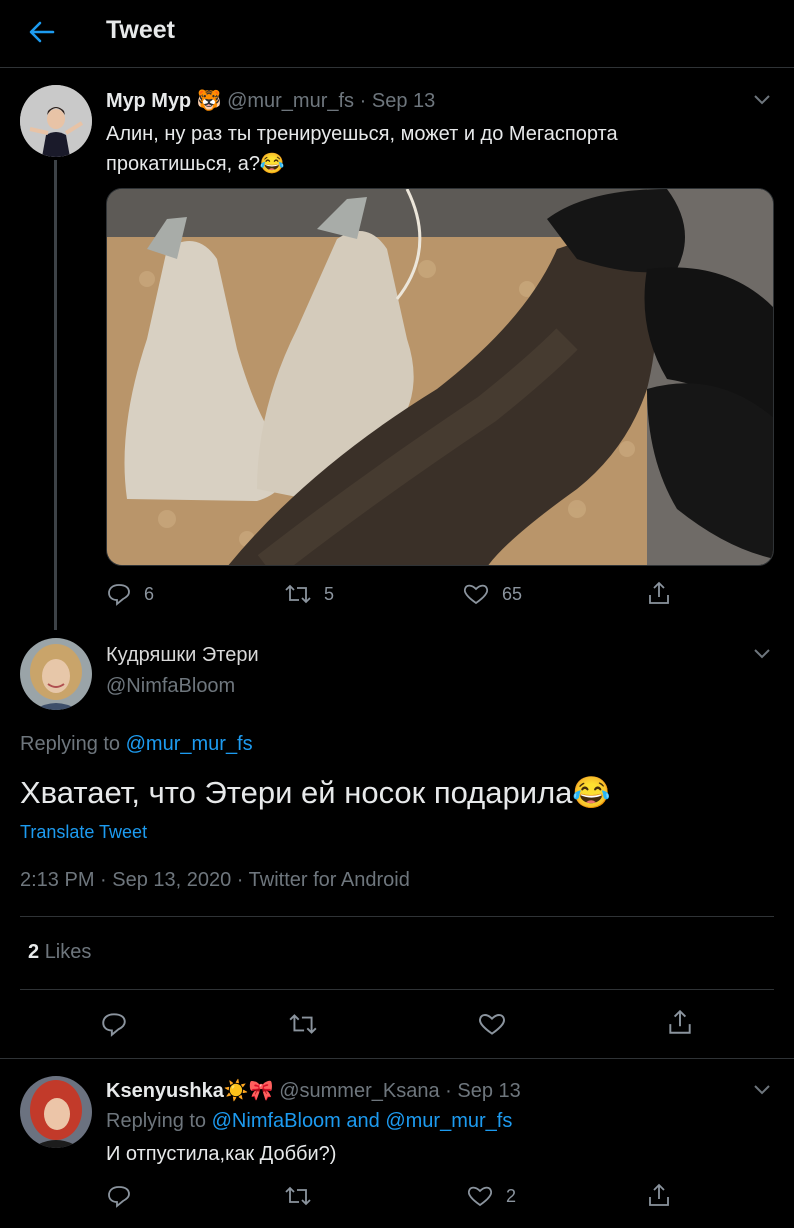 The width and height of the screenshot is (794, 1228). I want to click on replying-to-link: @mur_mur_fs, so click(189, 744).